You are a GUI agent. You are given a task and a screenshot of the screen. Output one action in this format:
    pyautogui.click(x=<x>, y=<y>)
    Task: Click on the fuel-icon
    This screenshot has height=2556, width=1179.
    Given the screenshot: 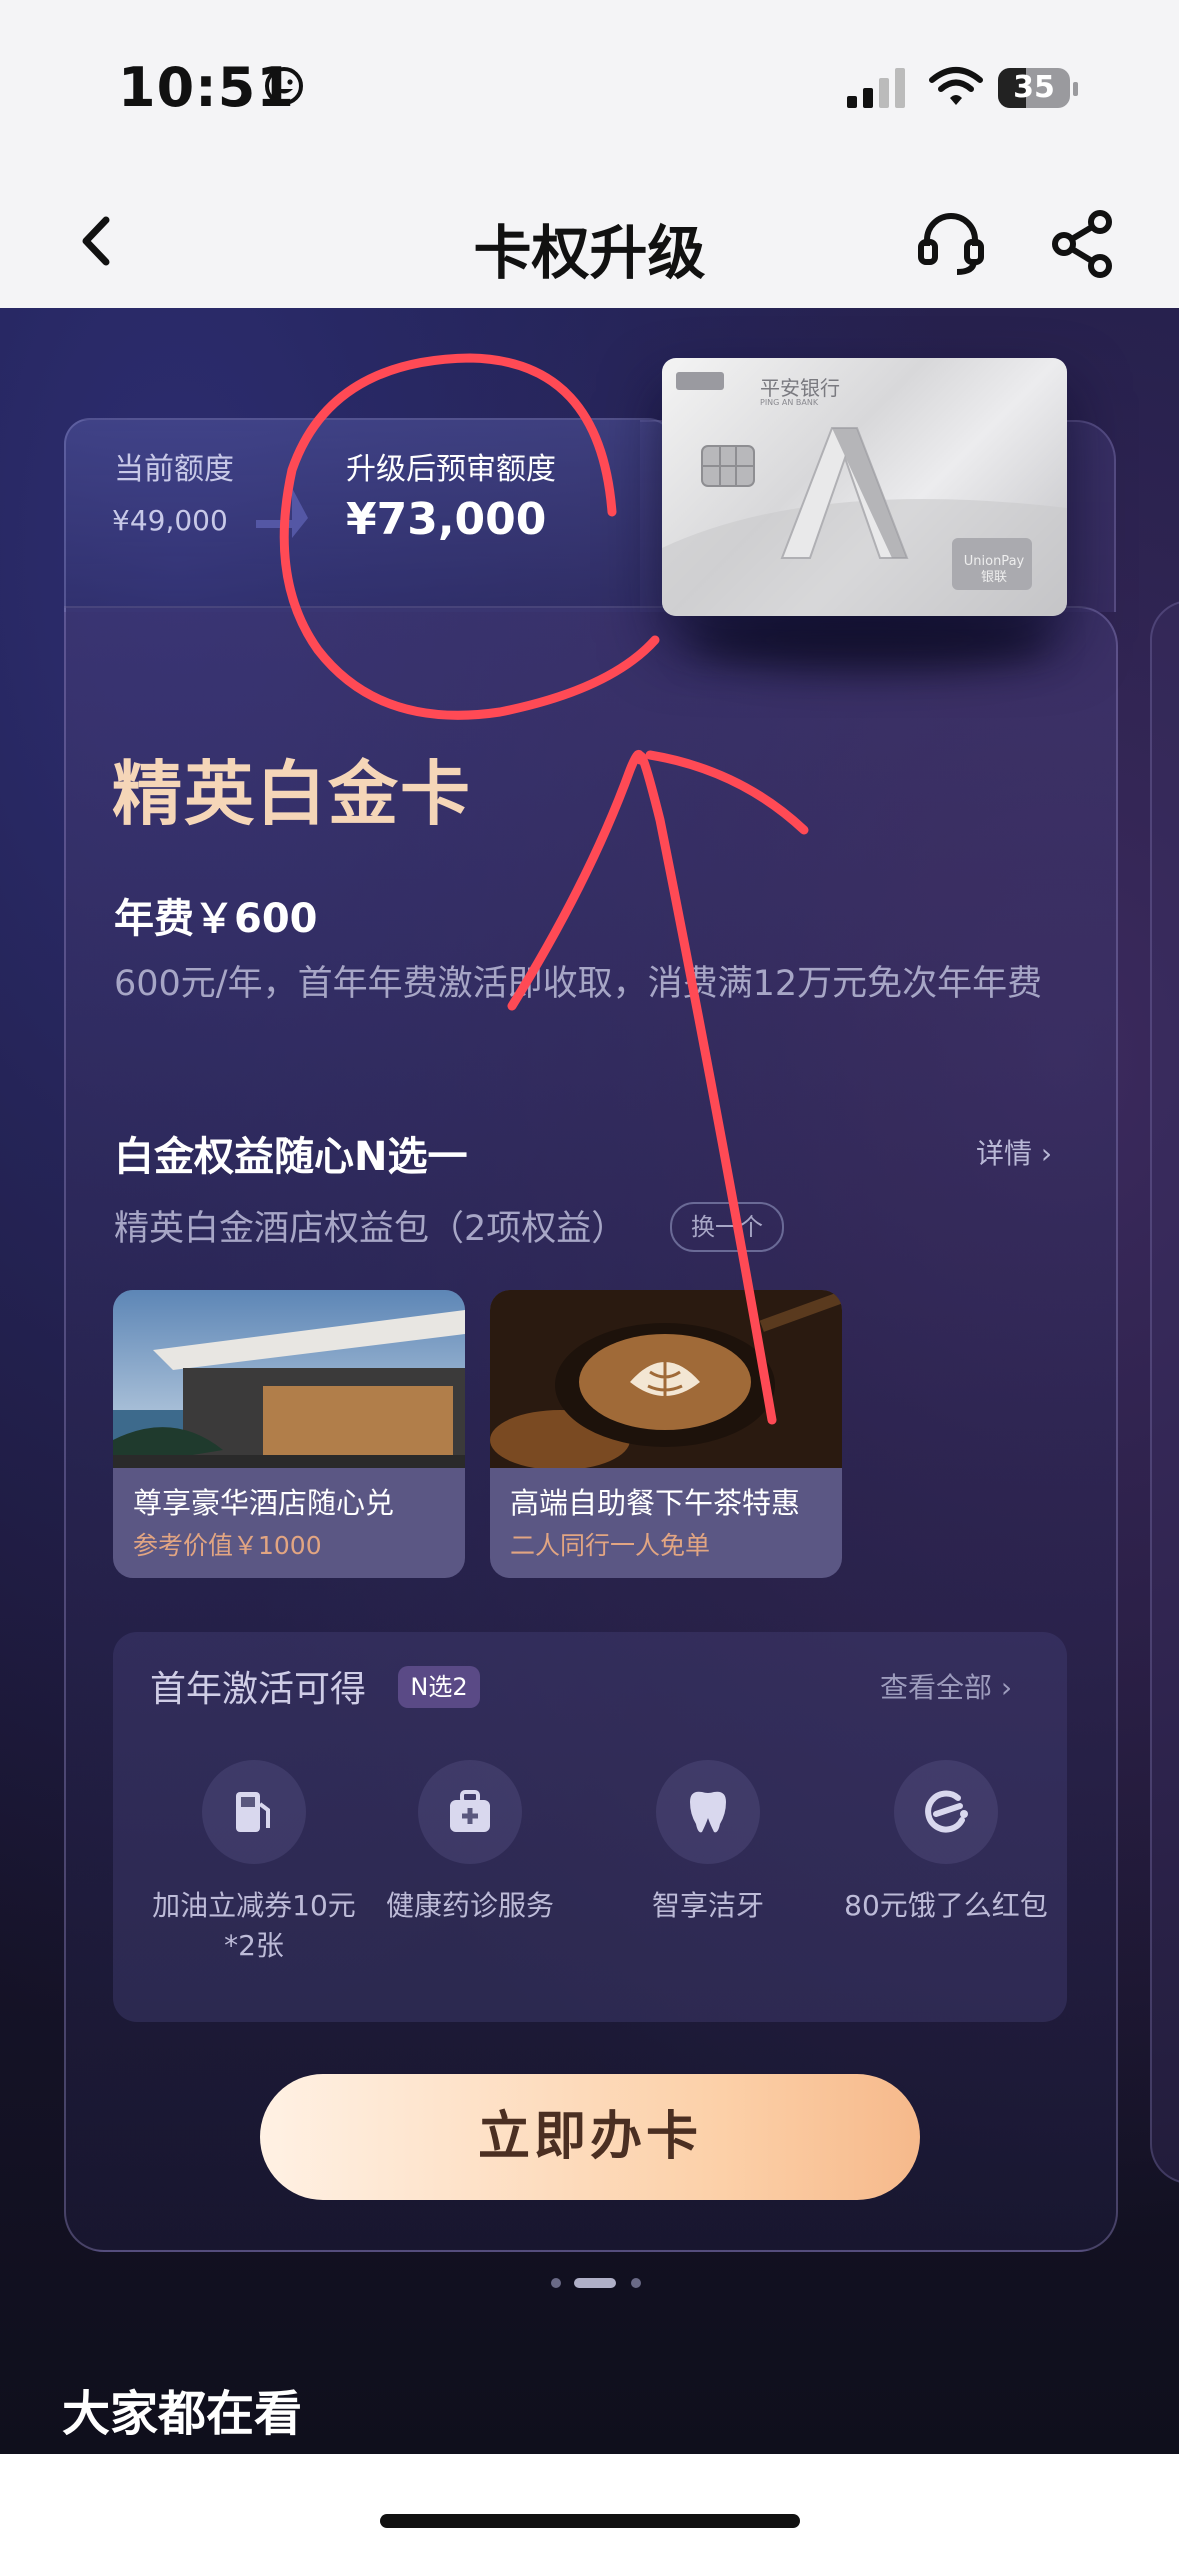 What is the action you would take?
    pyautogui.click(x=253, y=1812)
    